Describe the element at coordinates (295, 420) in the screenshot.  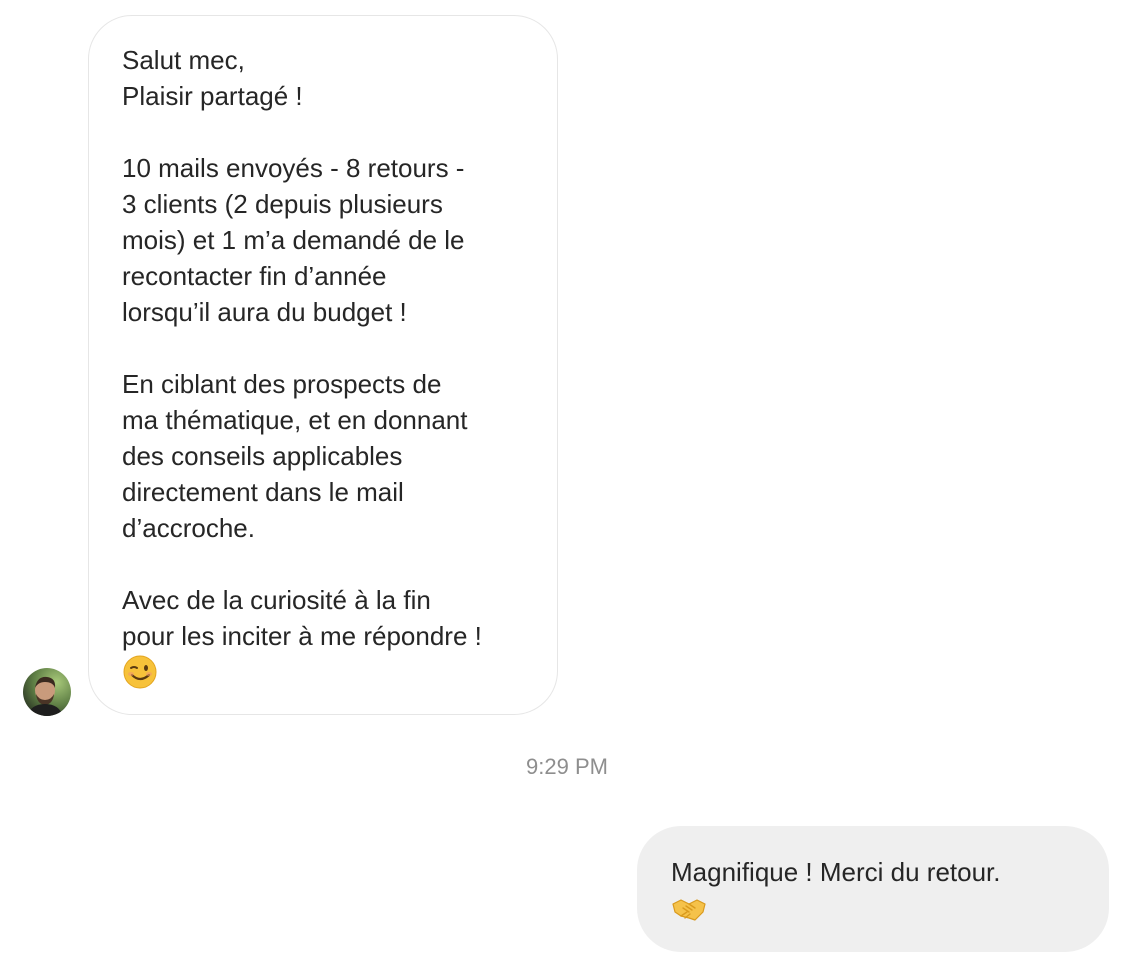
I see `message-line: ma thématique, et en donnant` at that location.